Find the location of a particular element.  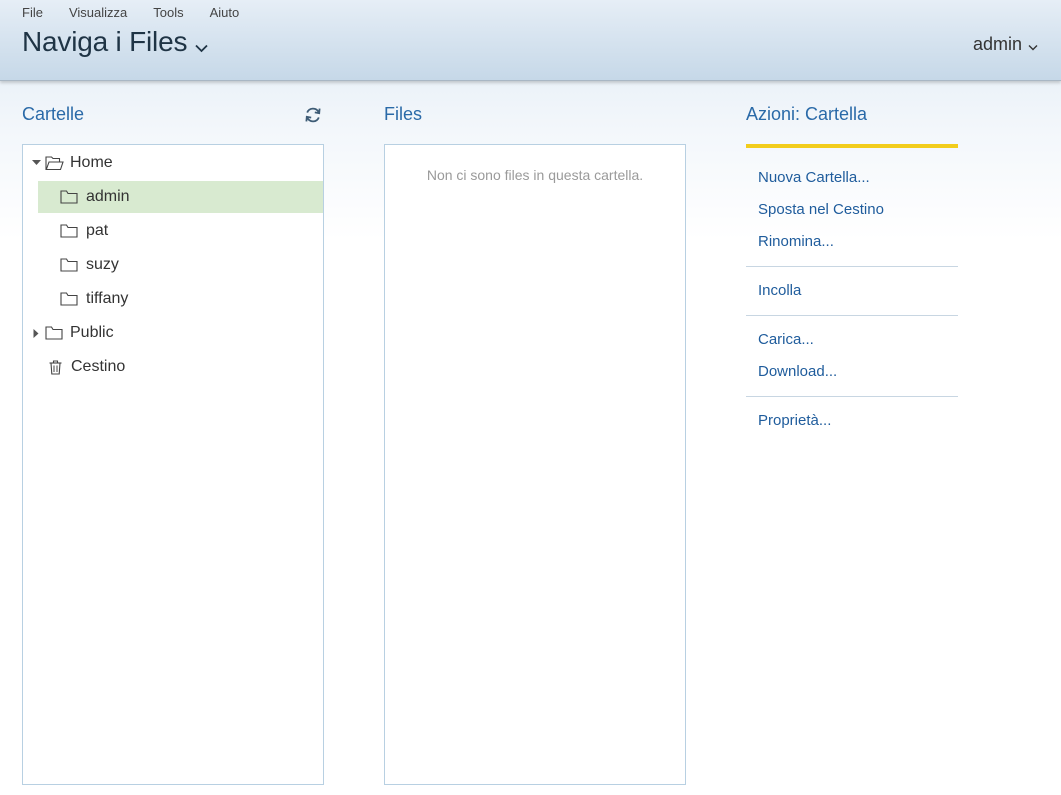

tree-node-public: Public is located at coordinates (177, 333).